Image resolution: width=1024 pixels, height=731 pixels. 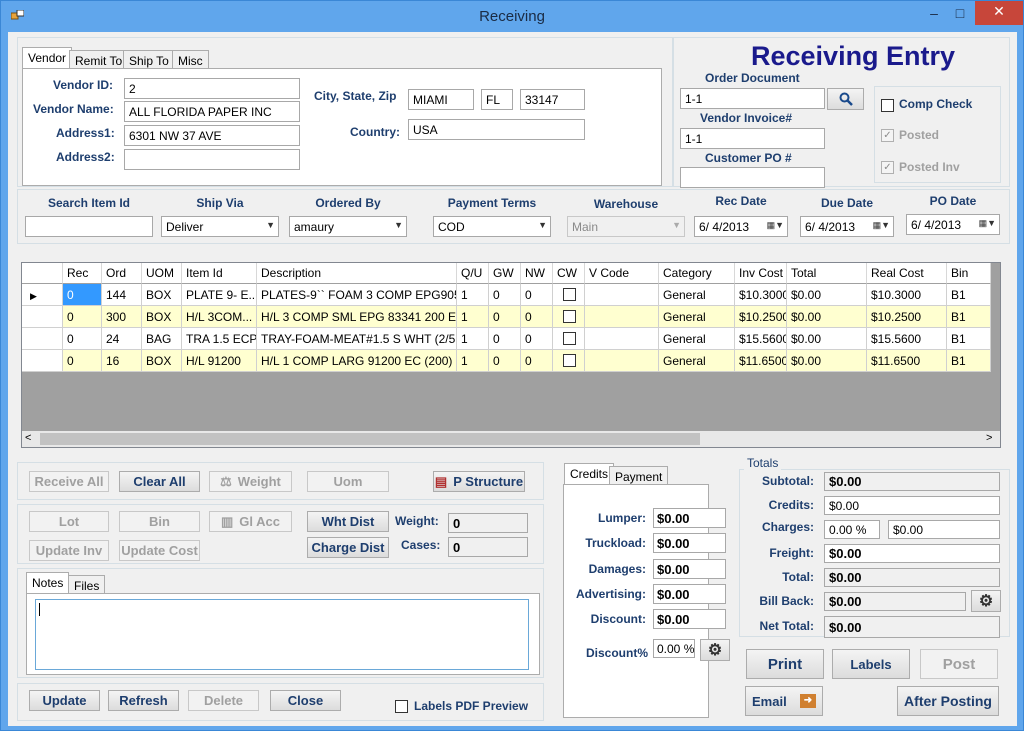 What do you see at coordinates (220, 226) in the screenshot?
I see `ship-via-select: Deliver ▼` at bounding box center [220, 226].